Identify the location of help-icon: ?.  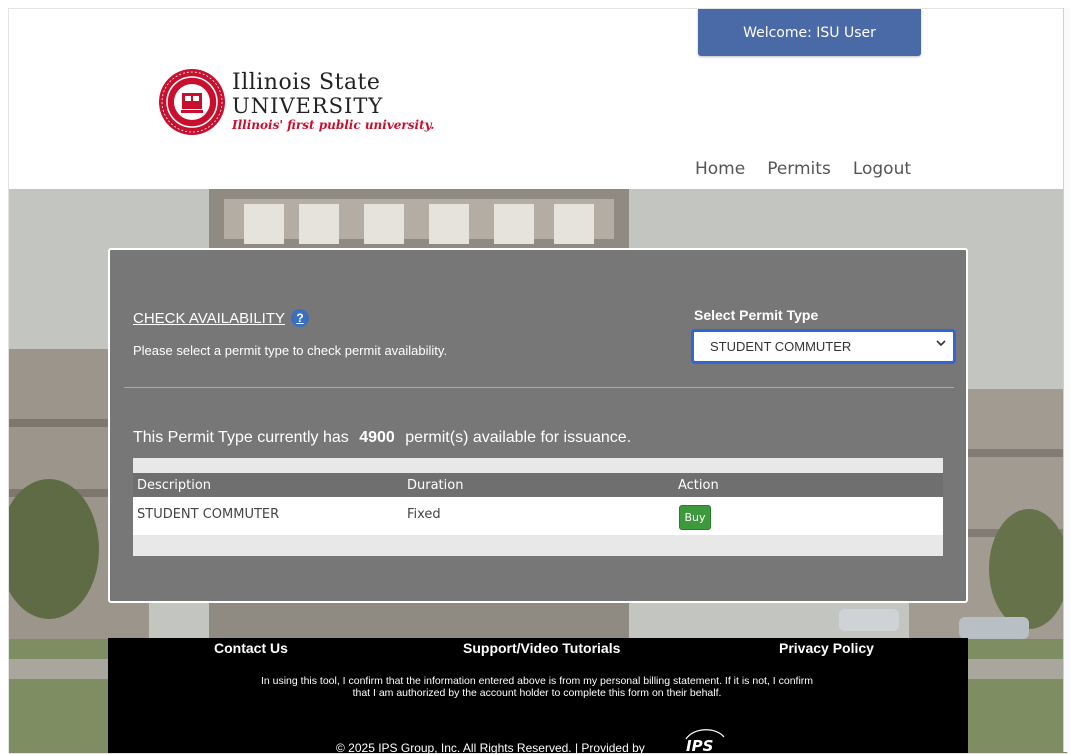
(300, 318).